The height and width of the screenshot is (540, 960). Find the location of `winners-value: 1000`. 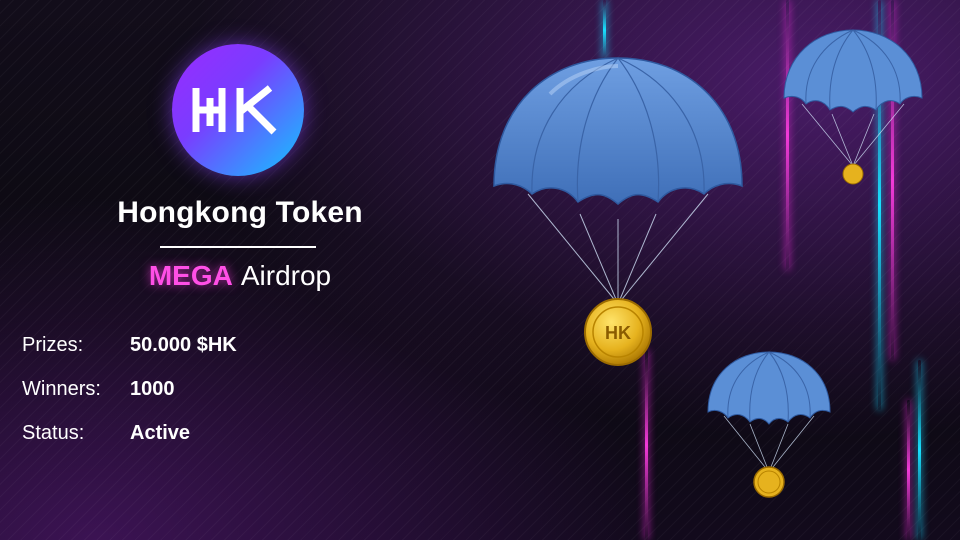

winners-value: 1000 is located at coordinates (152, 389).